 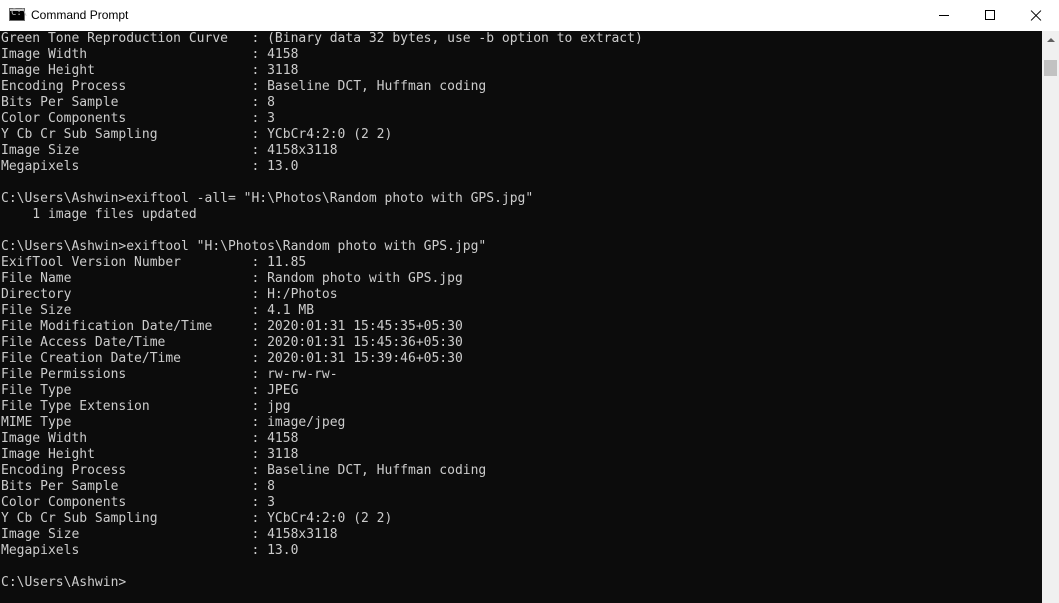 What do you see at coordinates (154, 262) in the screenshot?
I see `console-line: ExifTool Version Number : 11.85` at bounding box center [154, 262].